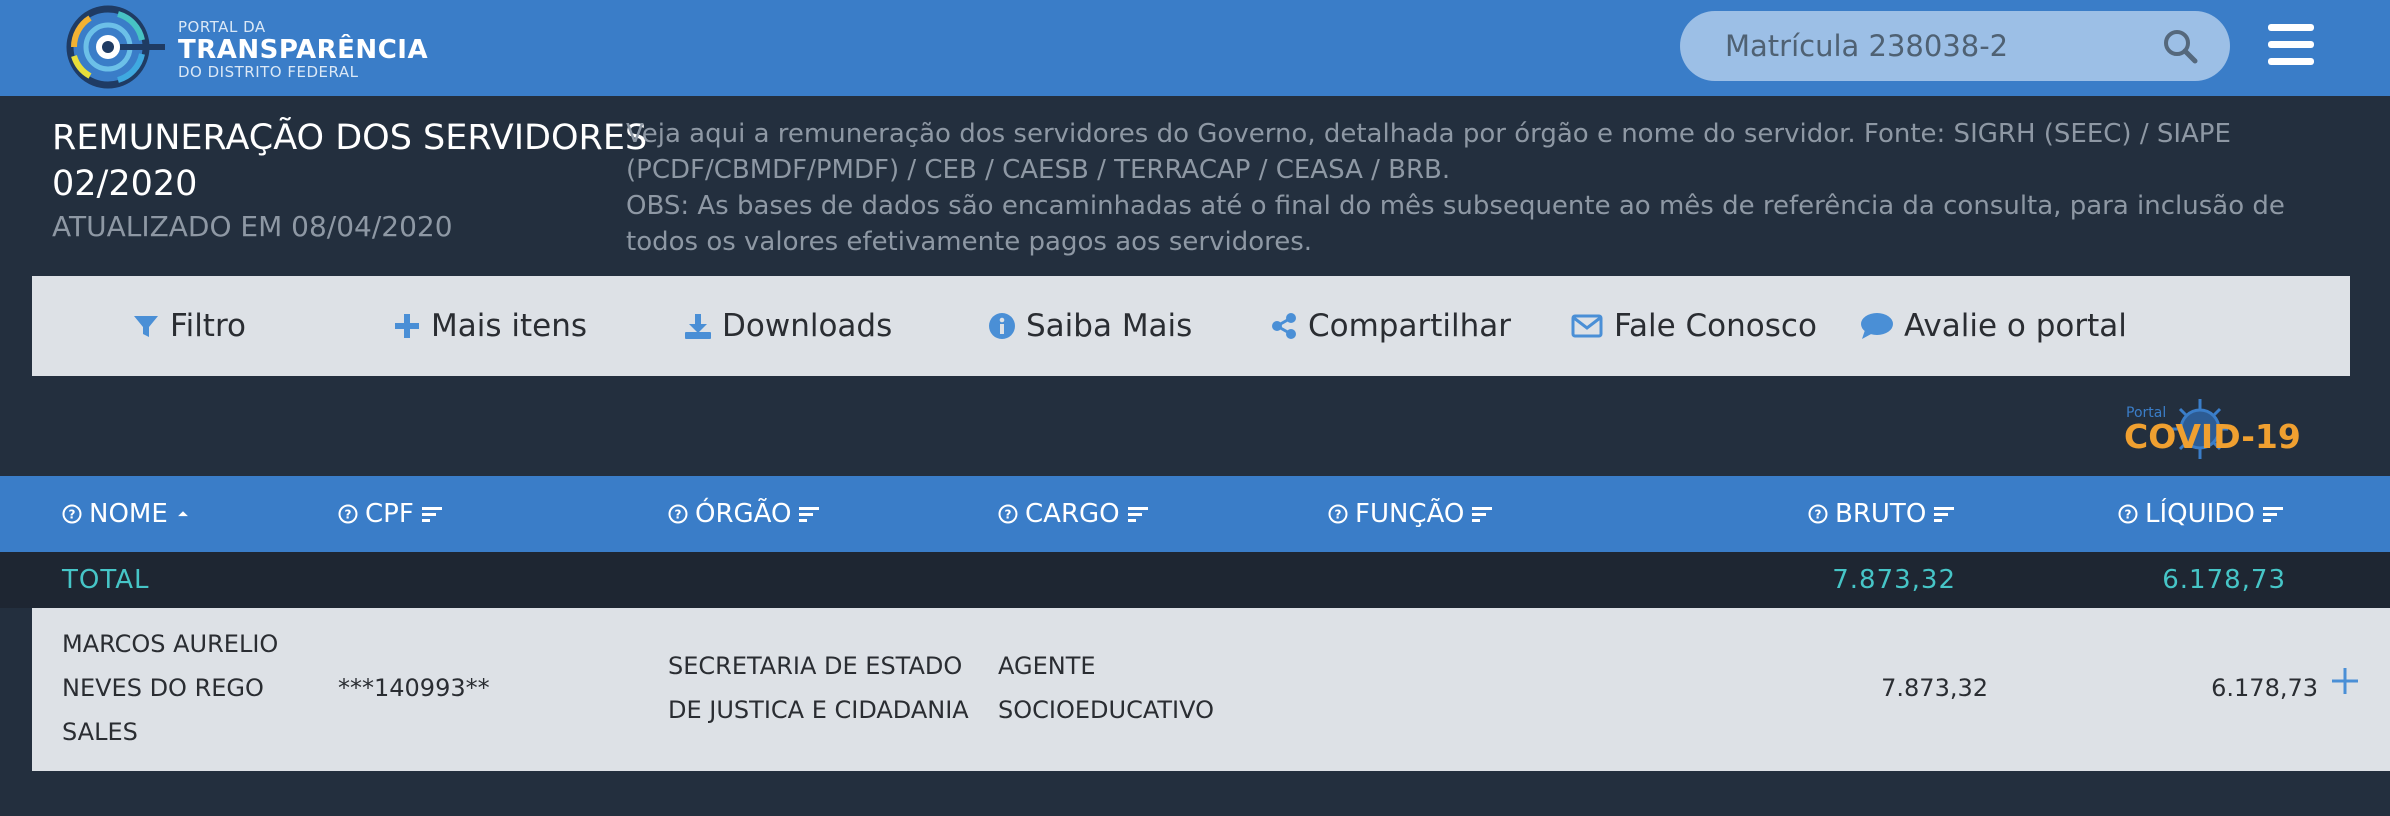 The height and width of the screenshot is (816, 2390). Describe the element at coordinates (1877, 326) in the screenshot. I see `comment-icon` at that location.